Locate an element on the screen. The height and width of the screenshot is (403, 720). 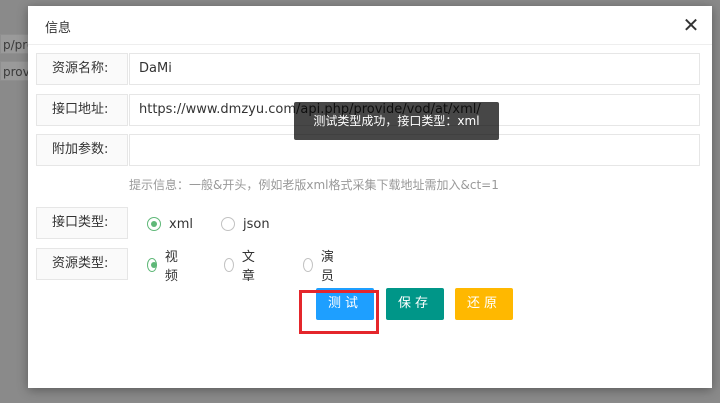
api-type-label: 接口类型: is located at coordinates (82, 223).